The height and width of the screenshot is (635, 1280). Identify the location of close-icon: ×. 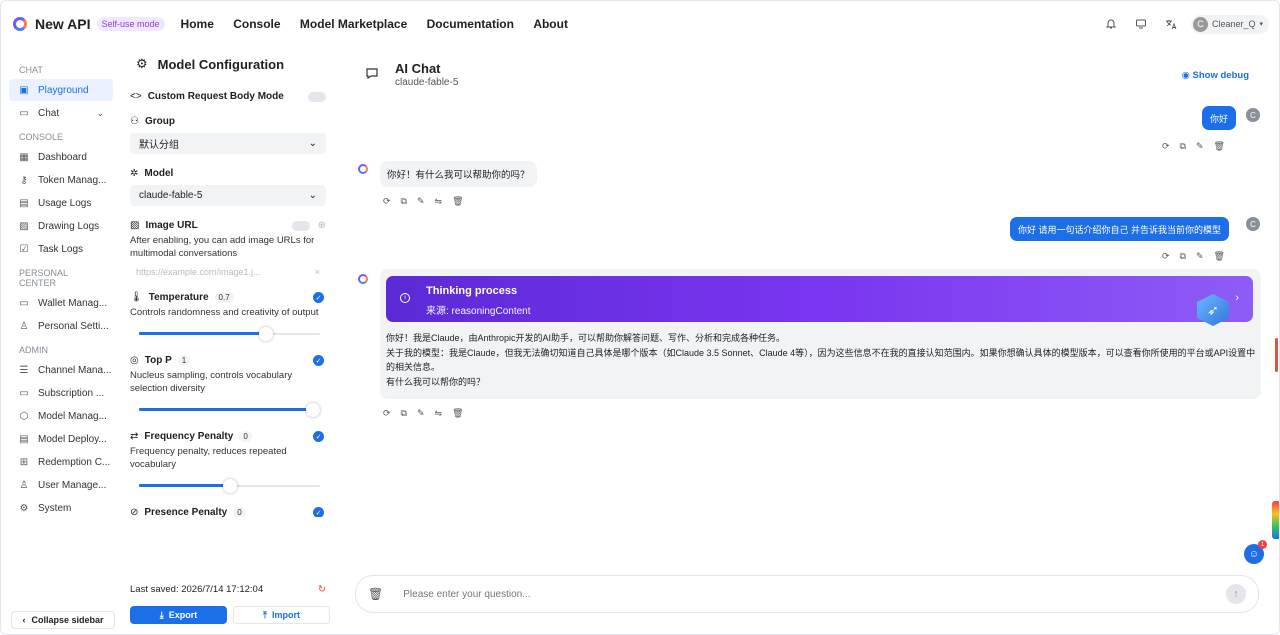
(317, 272).